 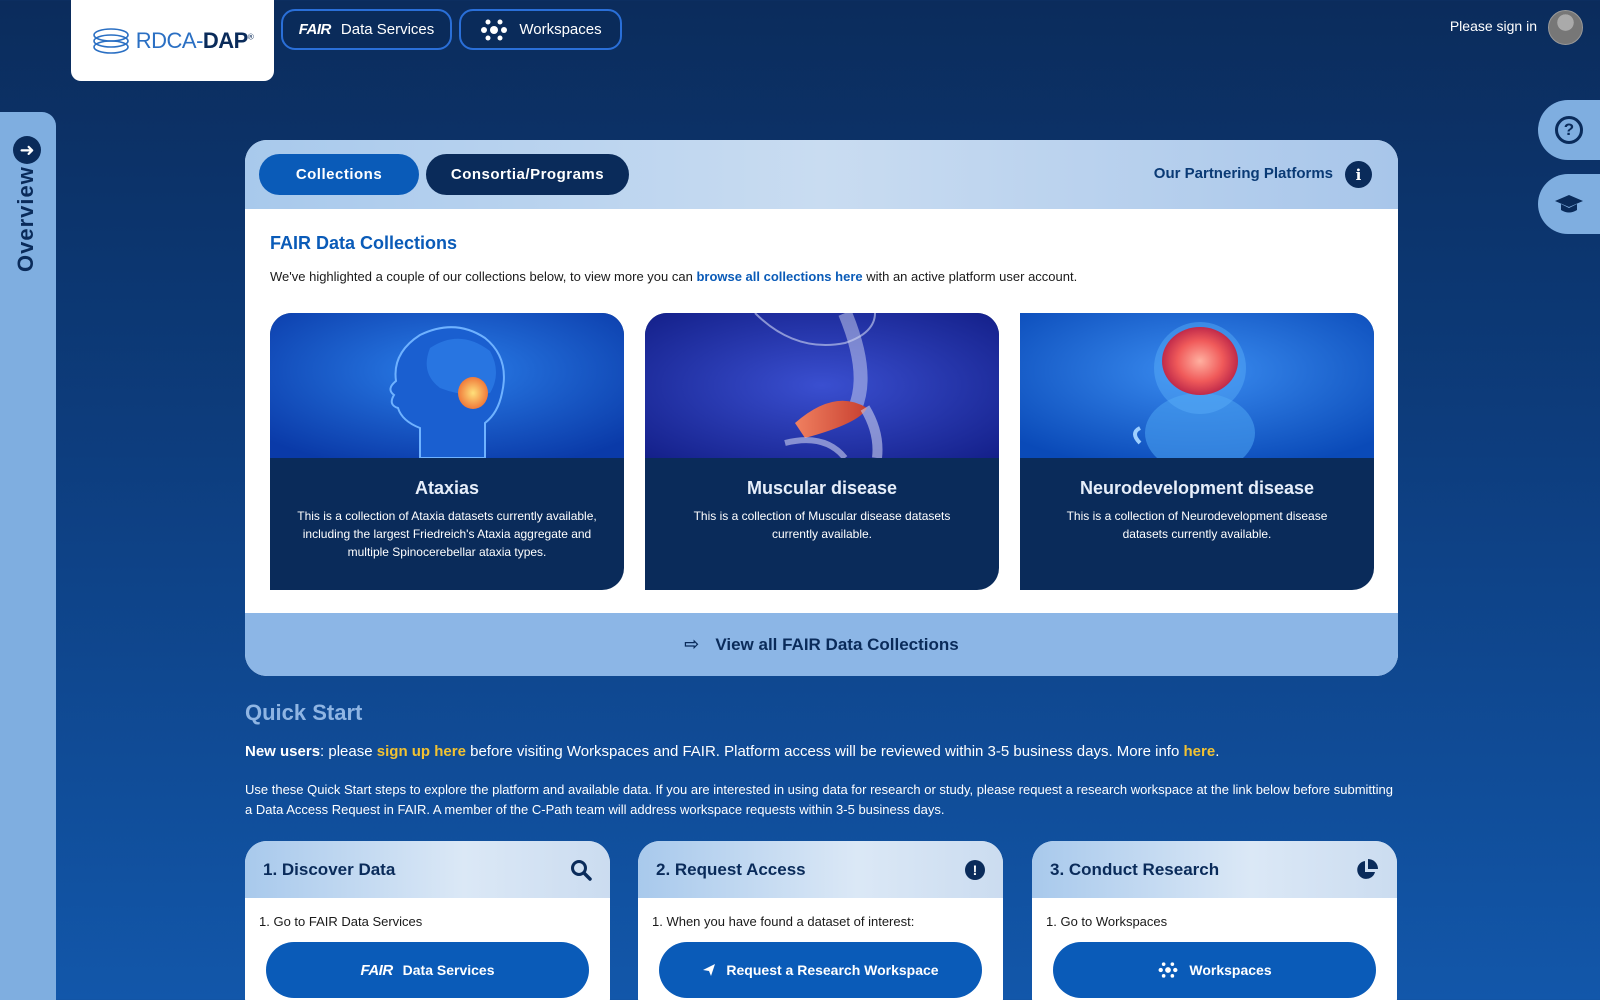 What do you see at coordinates (975, 869) in the screenshot?
I see `exclamation-icon: !` at bounding box center [975, 869].